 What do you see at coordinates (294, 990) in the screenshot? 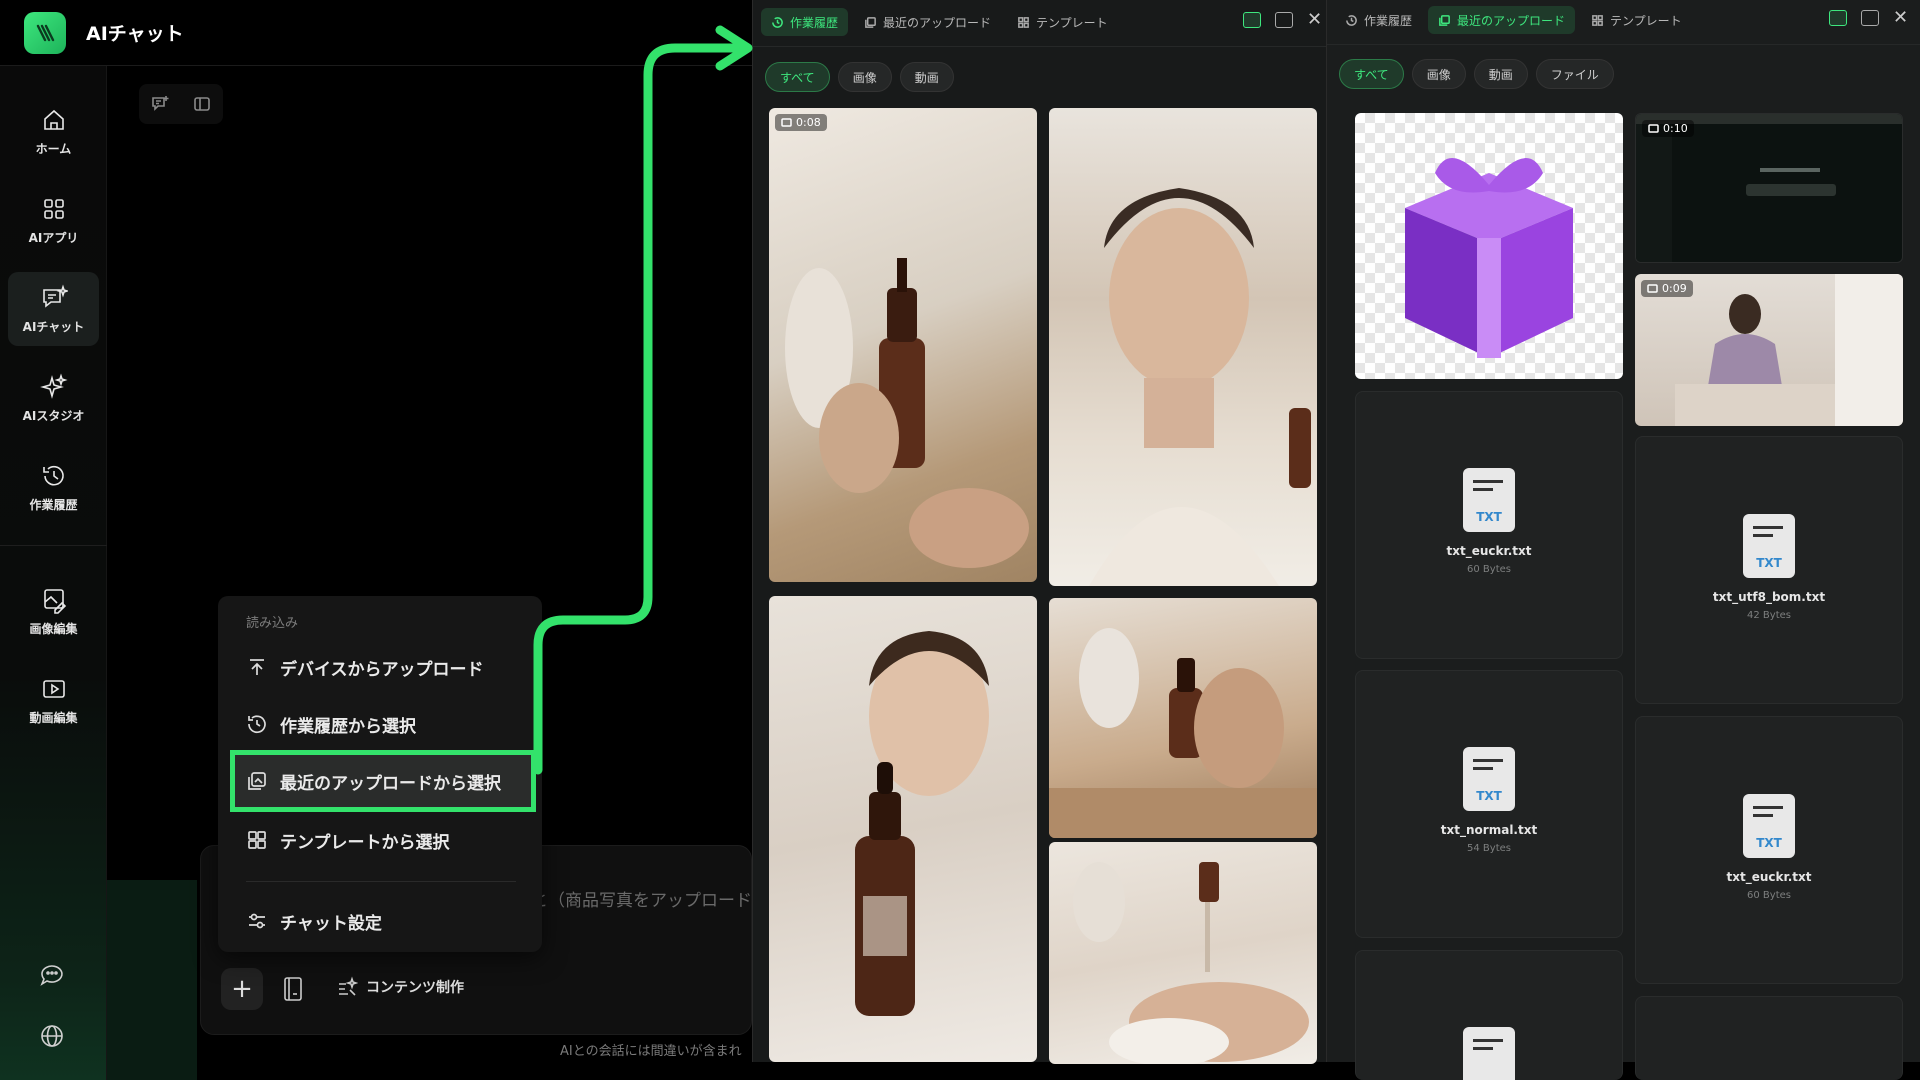
I see `notebook-button` at bounding box center [294, 990].